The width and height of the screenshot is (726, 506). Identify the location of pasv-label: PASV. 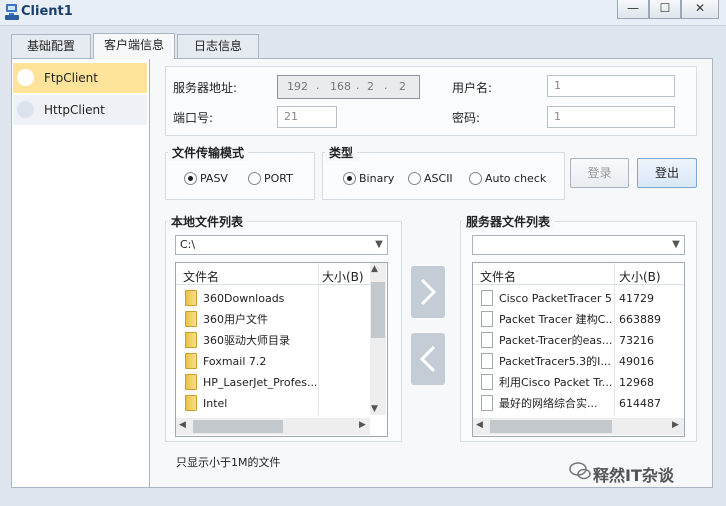
(214, 178).